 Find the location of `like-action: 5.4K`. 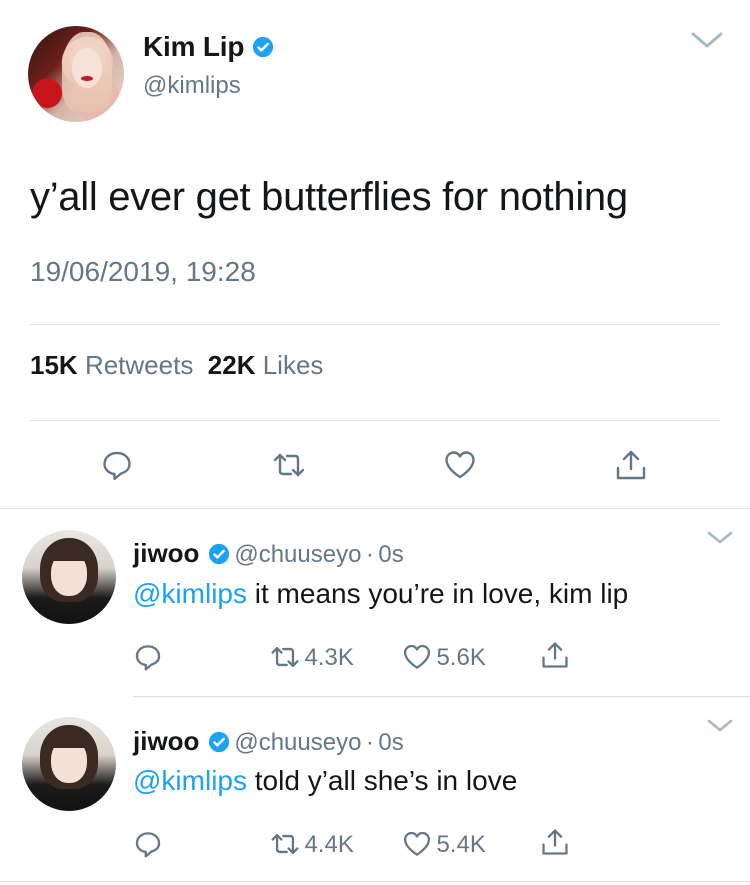

like-action: 5.4K is located at coordinates (444, 844).